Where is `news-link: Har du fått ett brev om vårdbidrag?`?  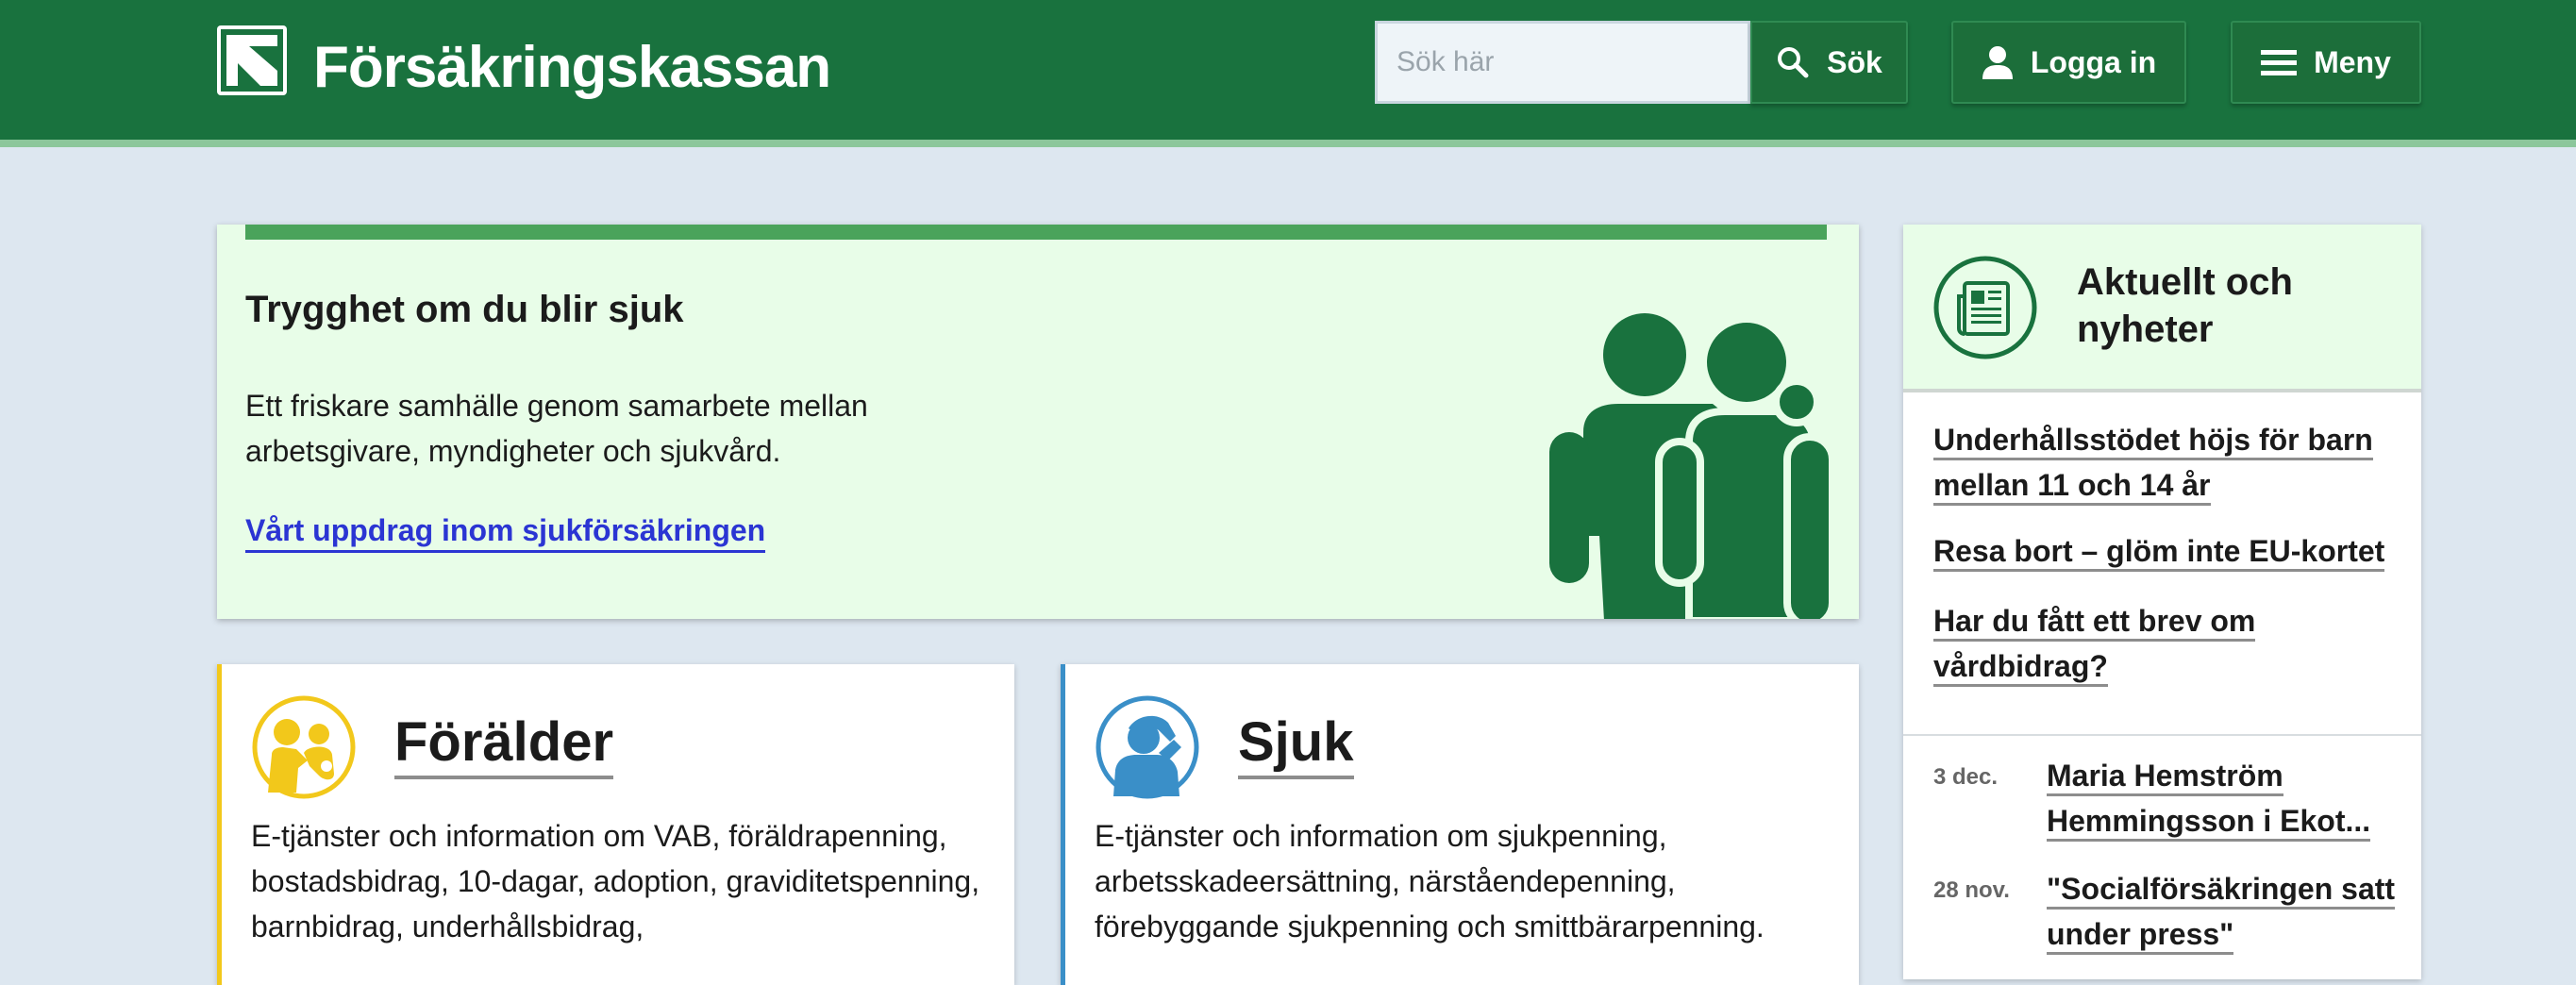 news-link: Har du fått ett brev om vårdbidrag? is located at coordinates (2164, 643).